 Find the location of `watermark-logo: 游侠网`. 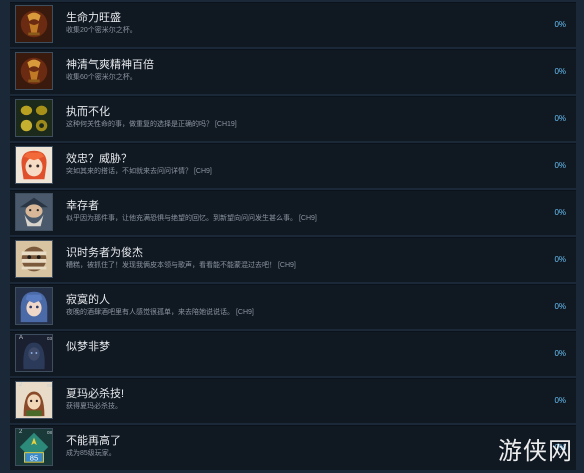

watermark-logo: 游侠网 is located at coordinates (535, 451).